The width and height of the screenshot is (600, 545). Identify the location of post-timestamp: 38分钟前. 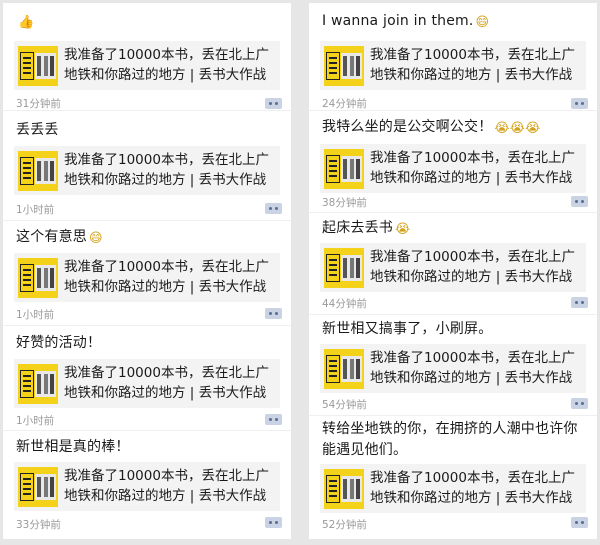
(344, 203).